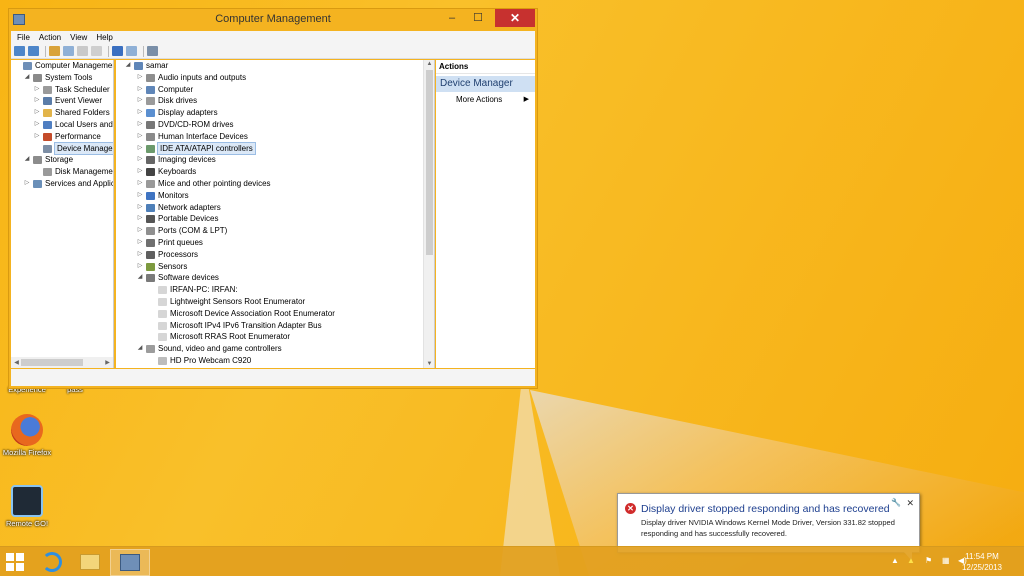 The height and width of the screenshot is (576, 1024). I want to click on tree-item: IRFAN-PC: IRFAN:, so click(275, 290).